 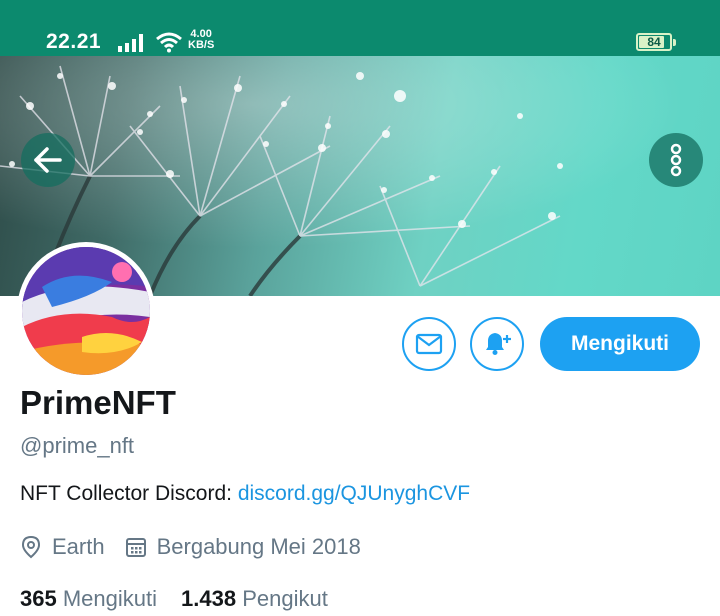 I want to click on avatar, so click(x=86, y=311).